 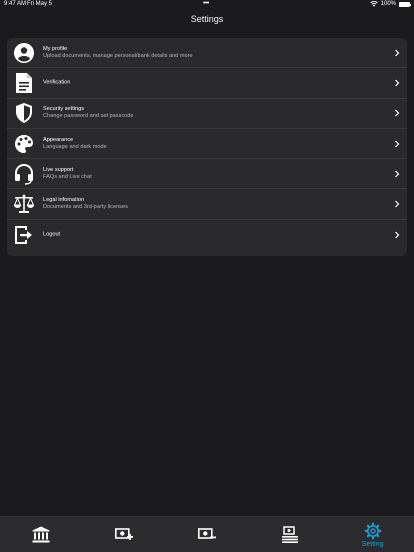 I want to click on status-indicators: 100%, so click(x=390, y=4).